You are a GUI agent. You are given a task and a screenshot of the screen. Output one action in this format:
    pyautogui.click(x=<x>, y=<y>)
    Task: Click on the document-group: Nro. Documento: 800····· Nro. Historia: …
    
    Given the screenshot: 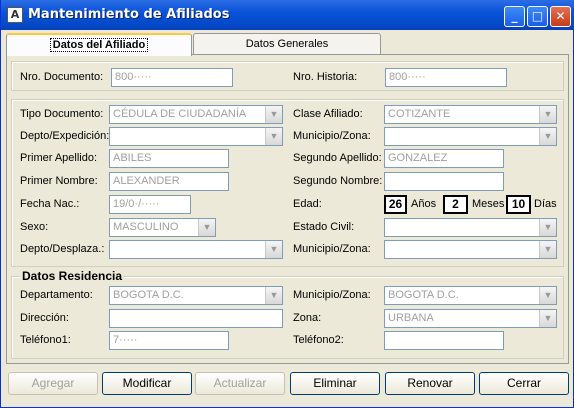 What is the action you would take?
    pyautogui.click(x=287, y=76)
    